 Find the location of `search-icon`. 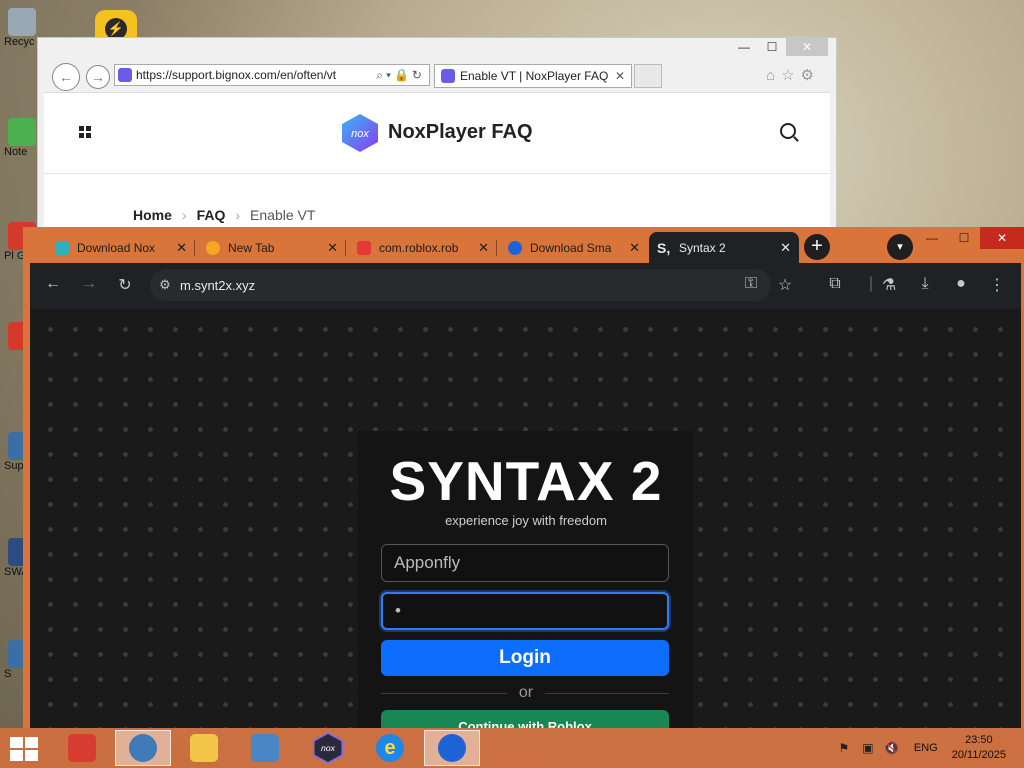

search-icon is located at coordinates (788, 131).